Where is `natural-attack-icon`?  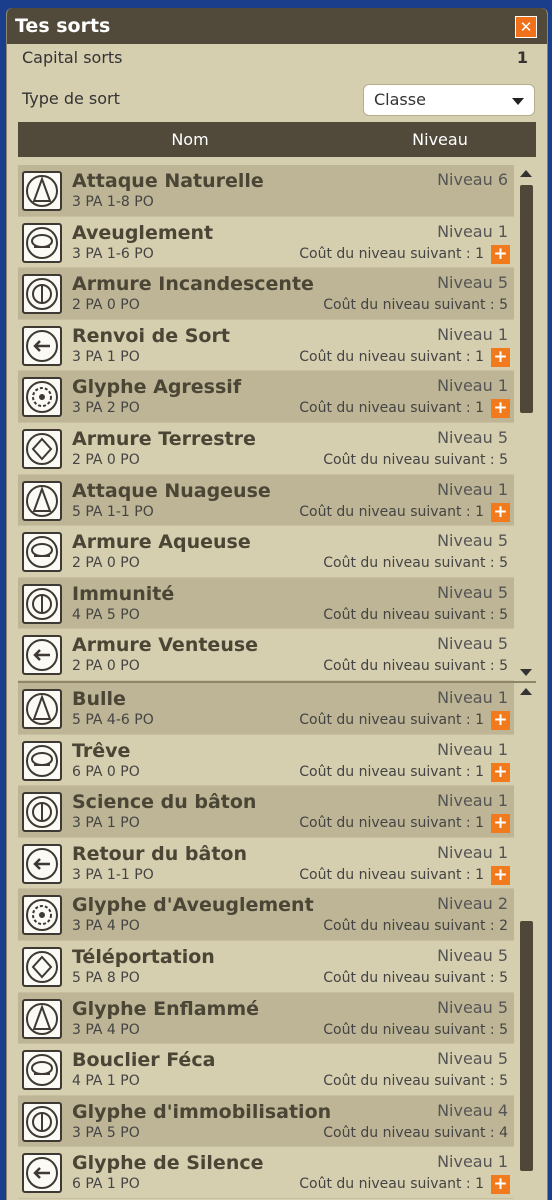
natural-attack-icon is located at coordinates (42, 191).